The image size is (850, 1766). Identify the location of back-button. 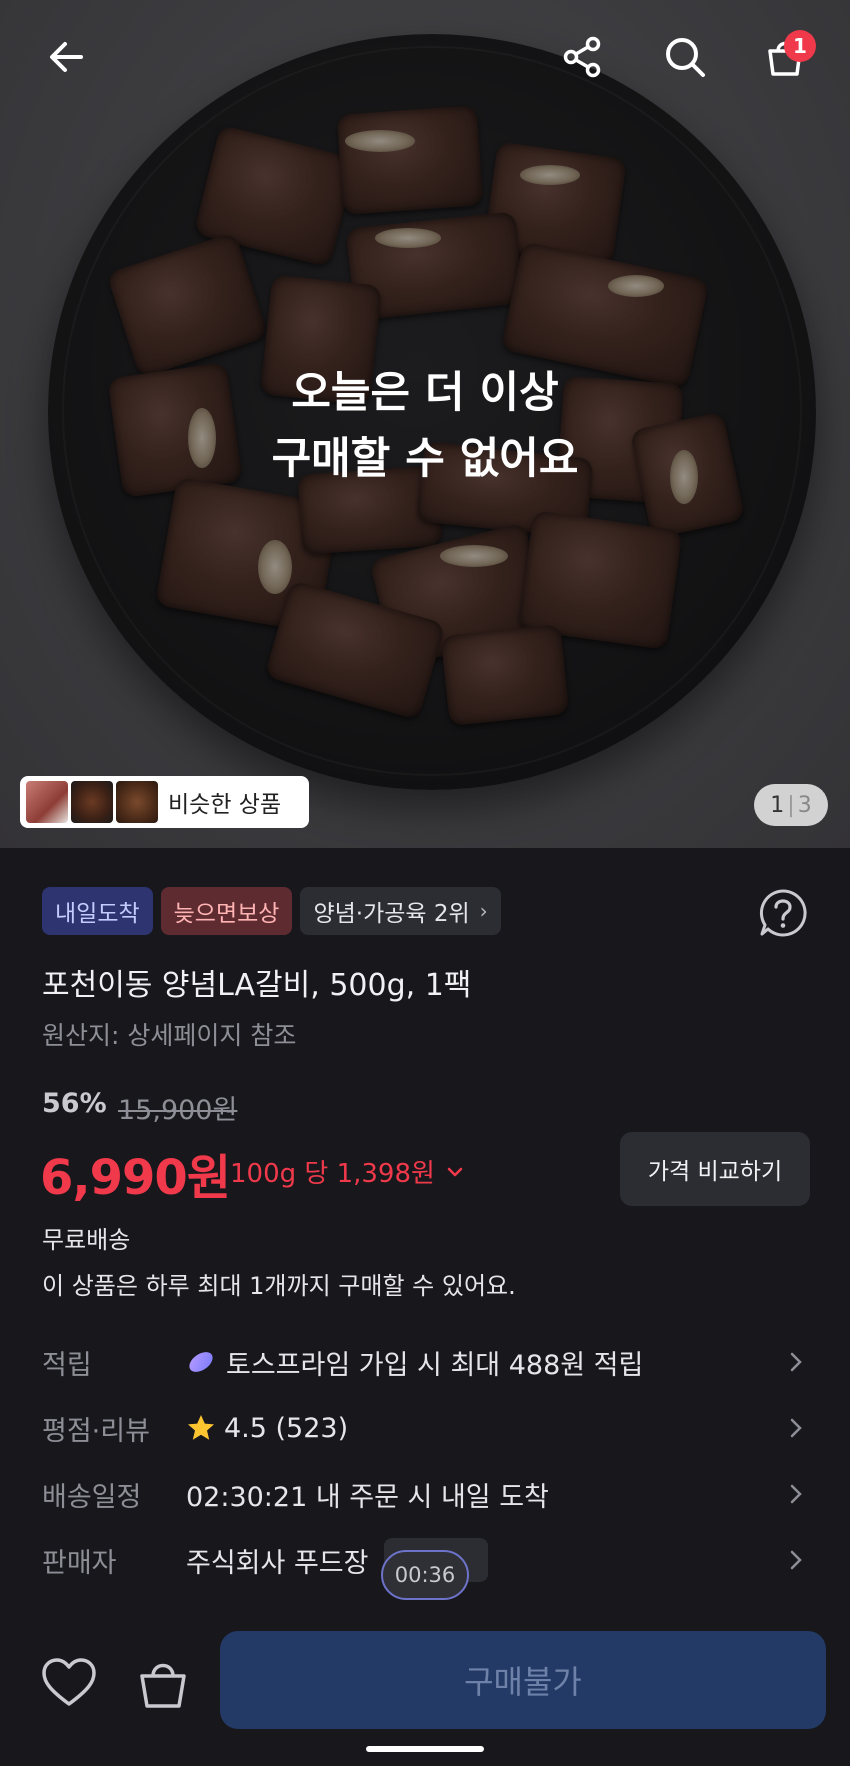
(67, 57).